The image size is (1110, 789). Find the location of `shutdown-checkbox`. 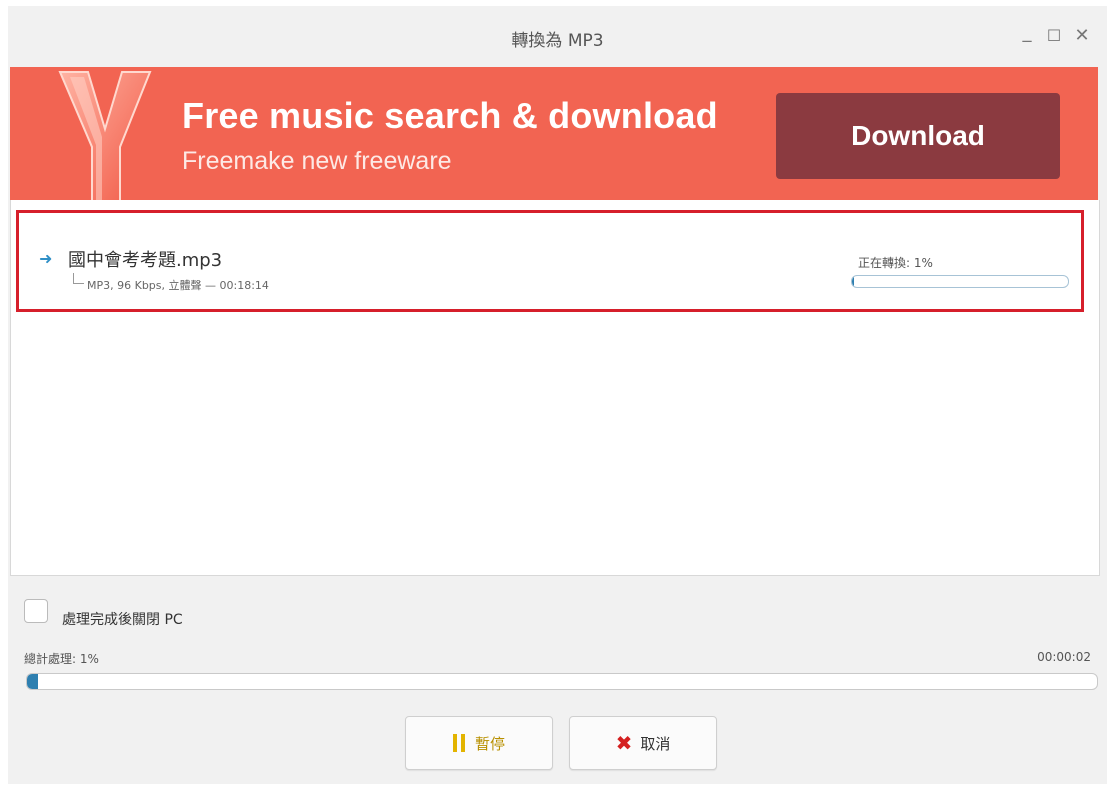

shutdown-checkbox is located at coordinates (36, 611).